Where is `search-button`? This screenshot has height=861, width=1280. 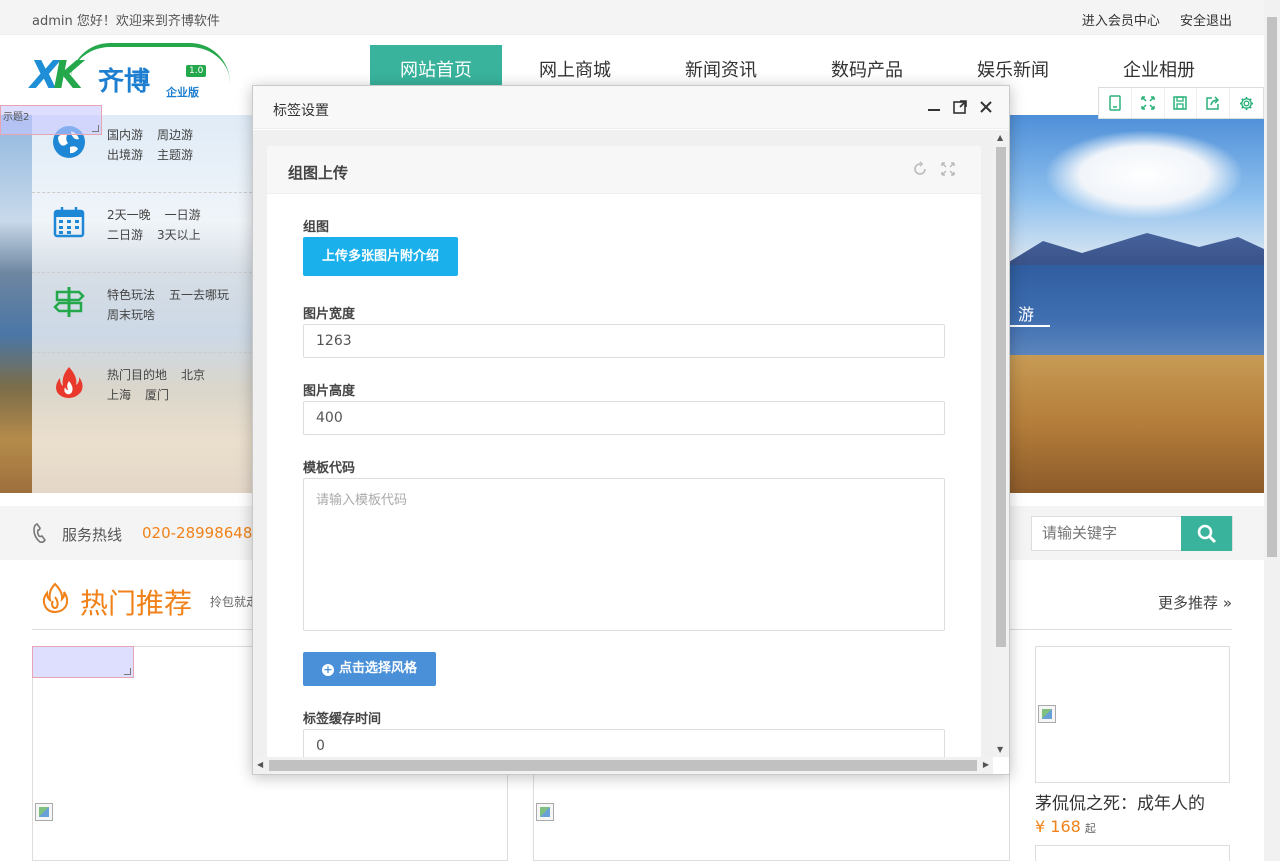
search-button is located at coordinates (1206, 533).